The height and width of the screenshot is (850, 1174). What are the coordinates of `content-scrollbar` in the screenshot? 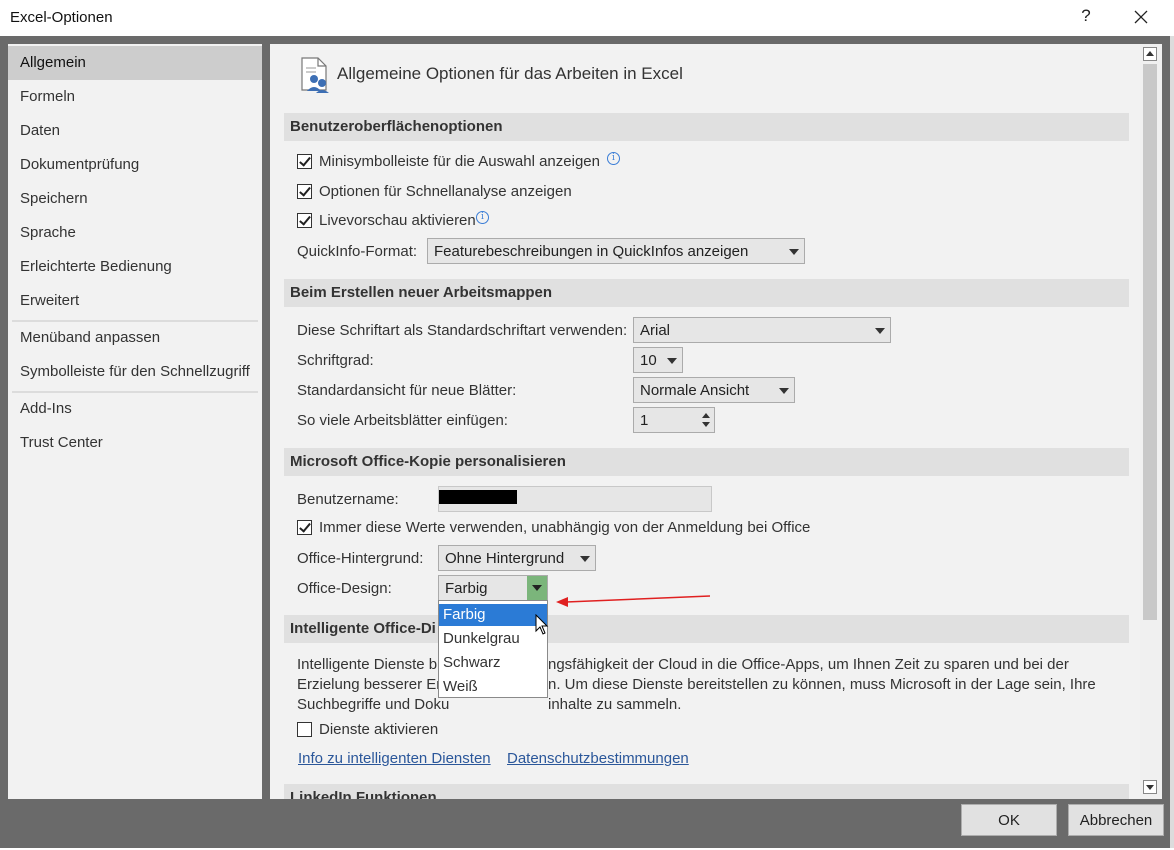 It's located at (1151, 421).